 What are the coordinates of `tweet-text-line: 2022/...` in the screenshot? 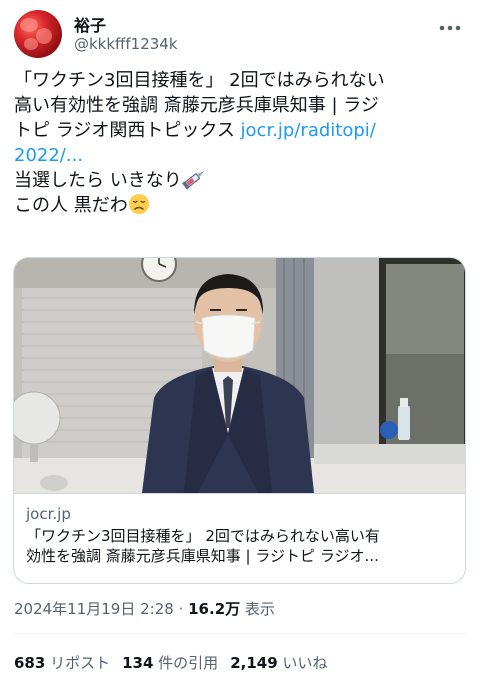 It's located at (242, 155).